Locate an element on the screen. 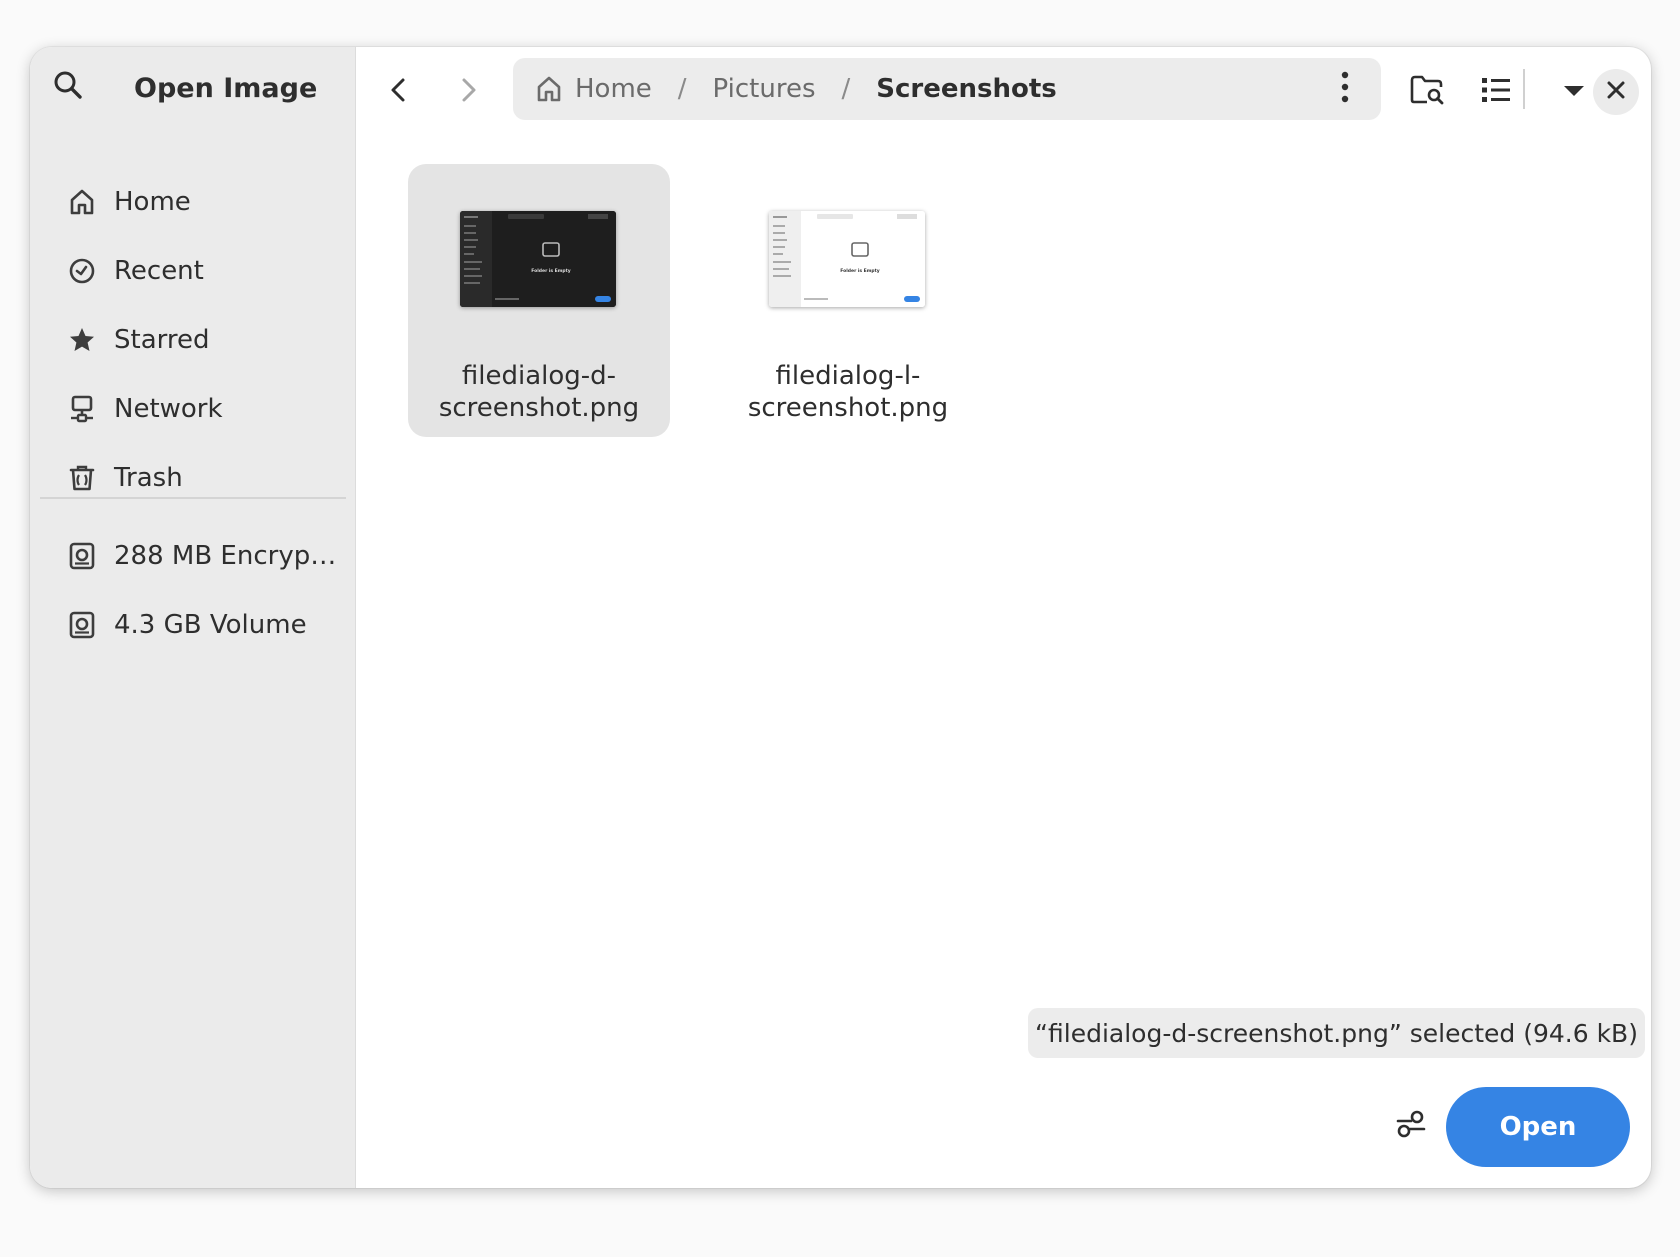 This screenshot has height=1257, width=1680. breadcrumb-pictures: Pictures is located at coordinates (764, 89).